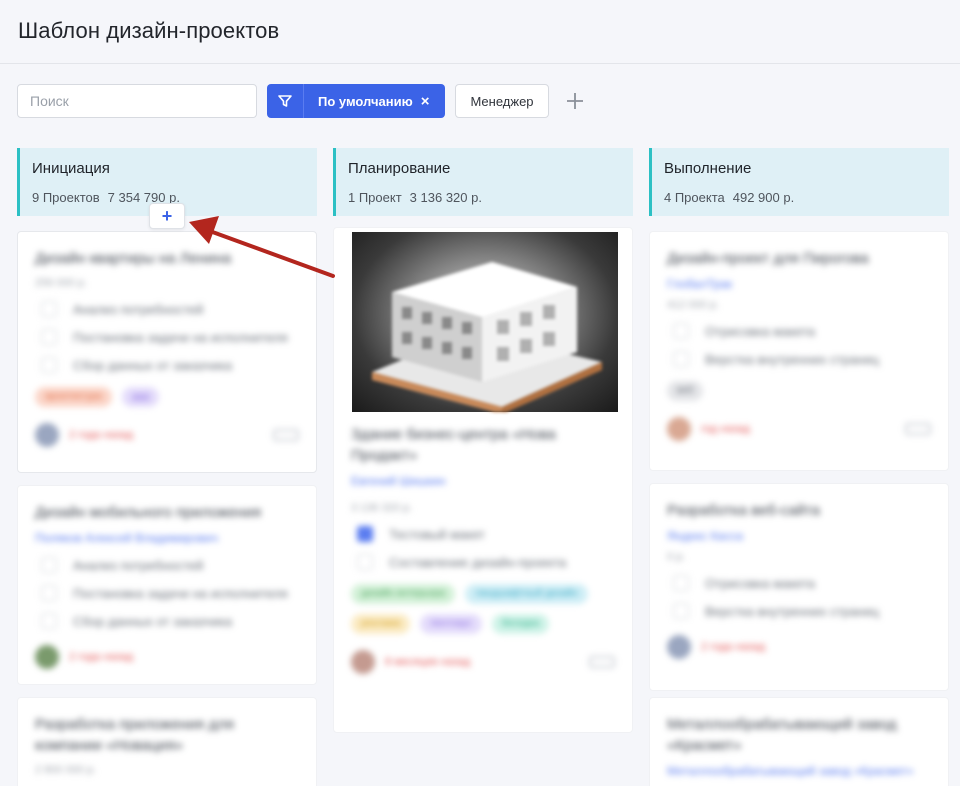  I want to click on card-amount: 412 000 р., so click(693, 305).